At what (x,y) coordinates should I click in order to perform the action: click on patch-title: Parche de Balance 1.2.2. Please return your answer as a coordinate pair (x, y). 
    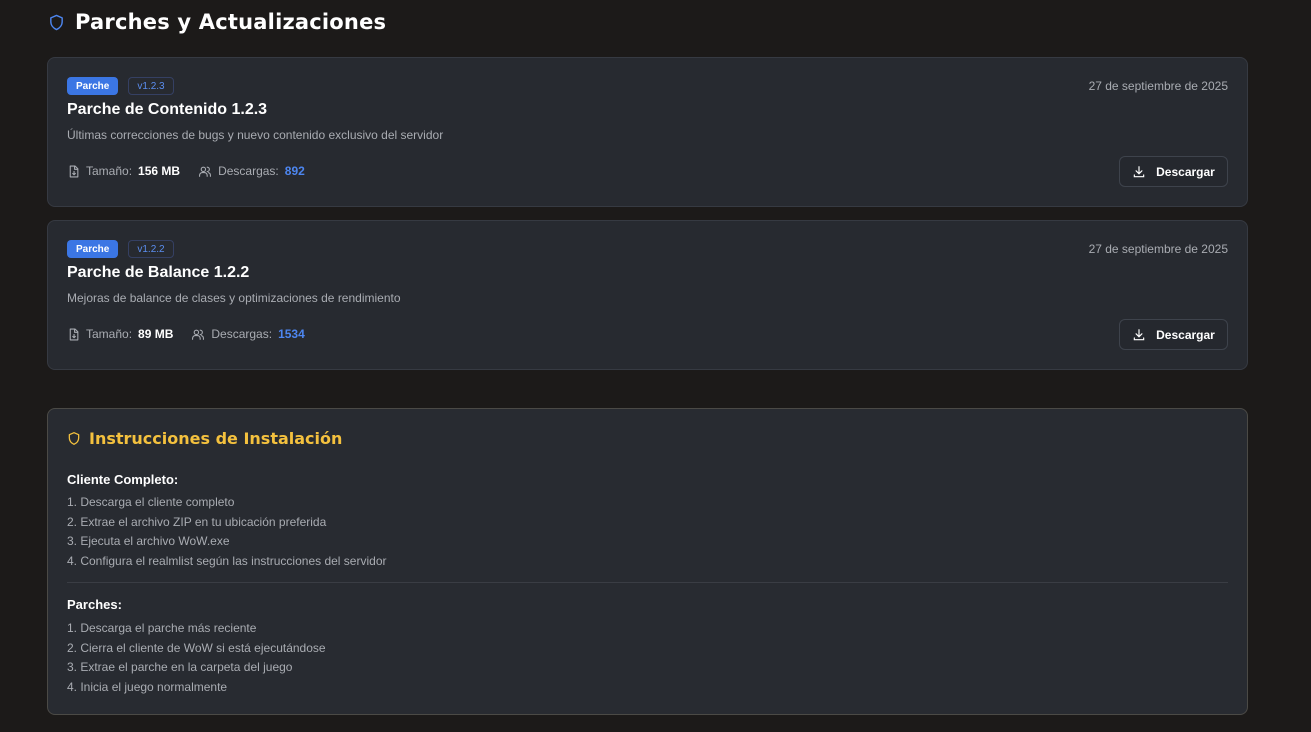
    Looking at the image, I should click on (158, 272).